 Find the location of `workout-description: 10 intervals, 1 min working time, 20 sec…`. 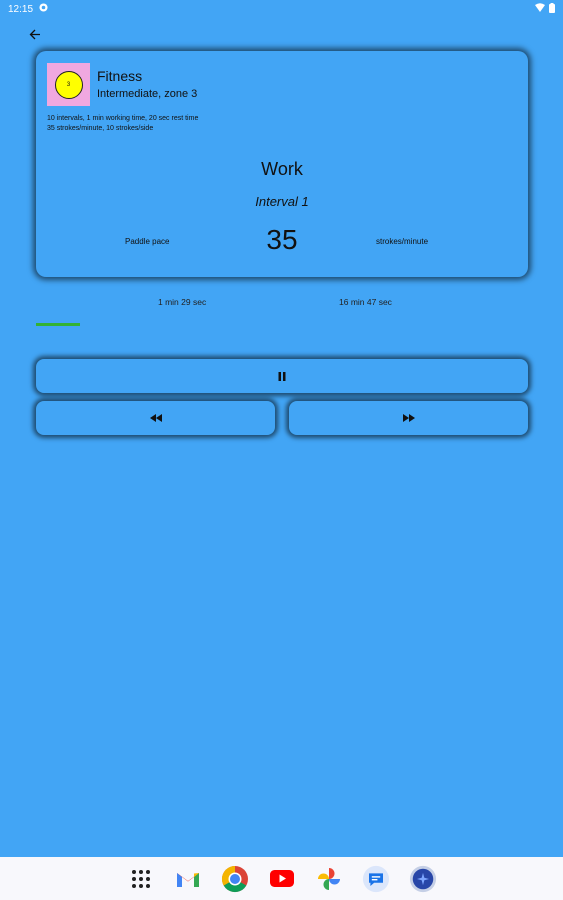

workout-description: 10 intervals, 1 min working time, 20 sec… is located at coordinates (122, 123).